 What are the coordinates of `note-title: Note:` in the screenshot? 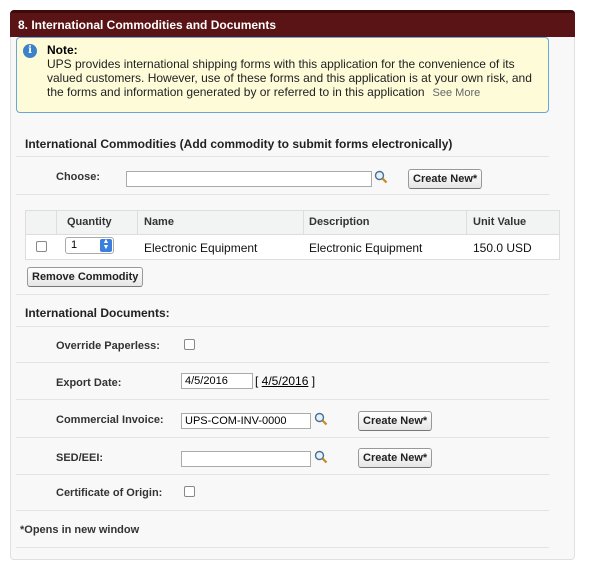 It's located at (62, 50).